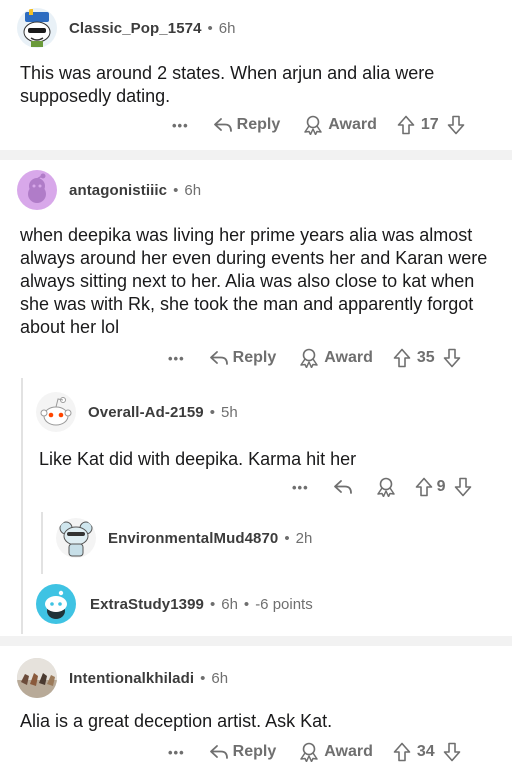  I want to click on vote-score: 17, so click(429, 124).